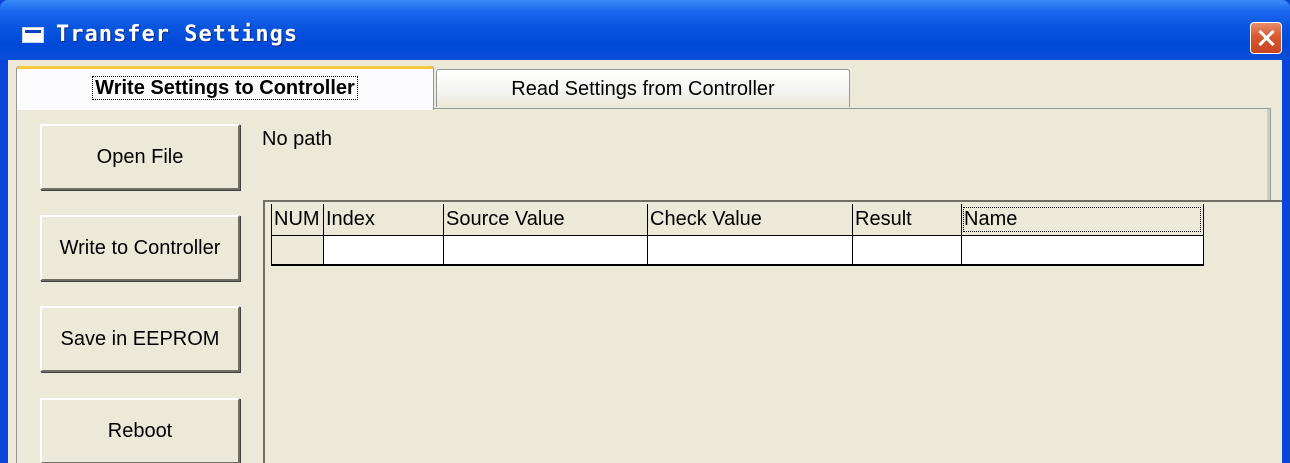 Image resolution: width=1290 pixels, height=463 pixels. I want to click on tab-write-settings: Write Settings to Controller, so click(225, 88).